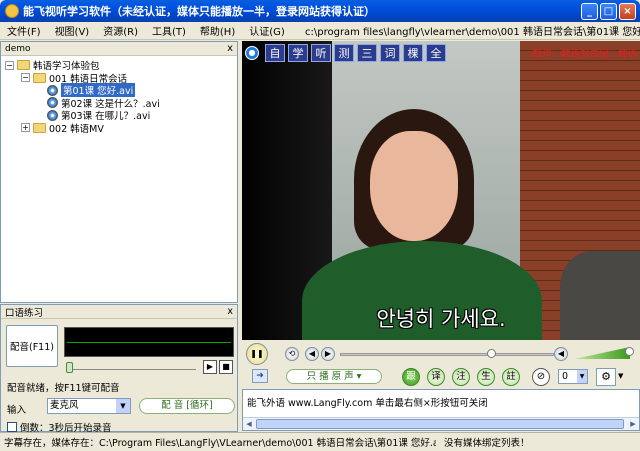  Describe the element at coordinates (217, 30) in the screenshot. I see `menu-help: 帮助(H)` at that location.